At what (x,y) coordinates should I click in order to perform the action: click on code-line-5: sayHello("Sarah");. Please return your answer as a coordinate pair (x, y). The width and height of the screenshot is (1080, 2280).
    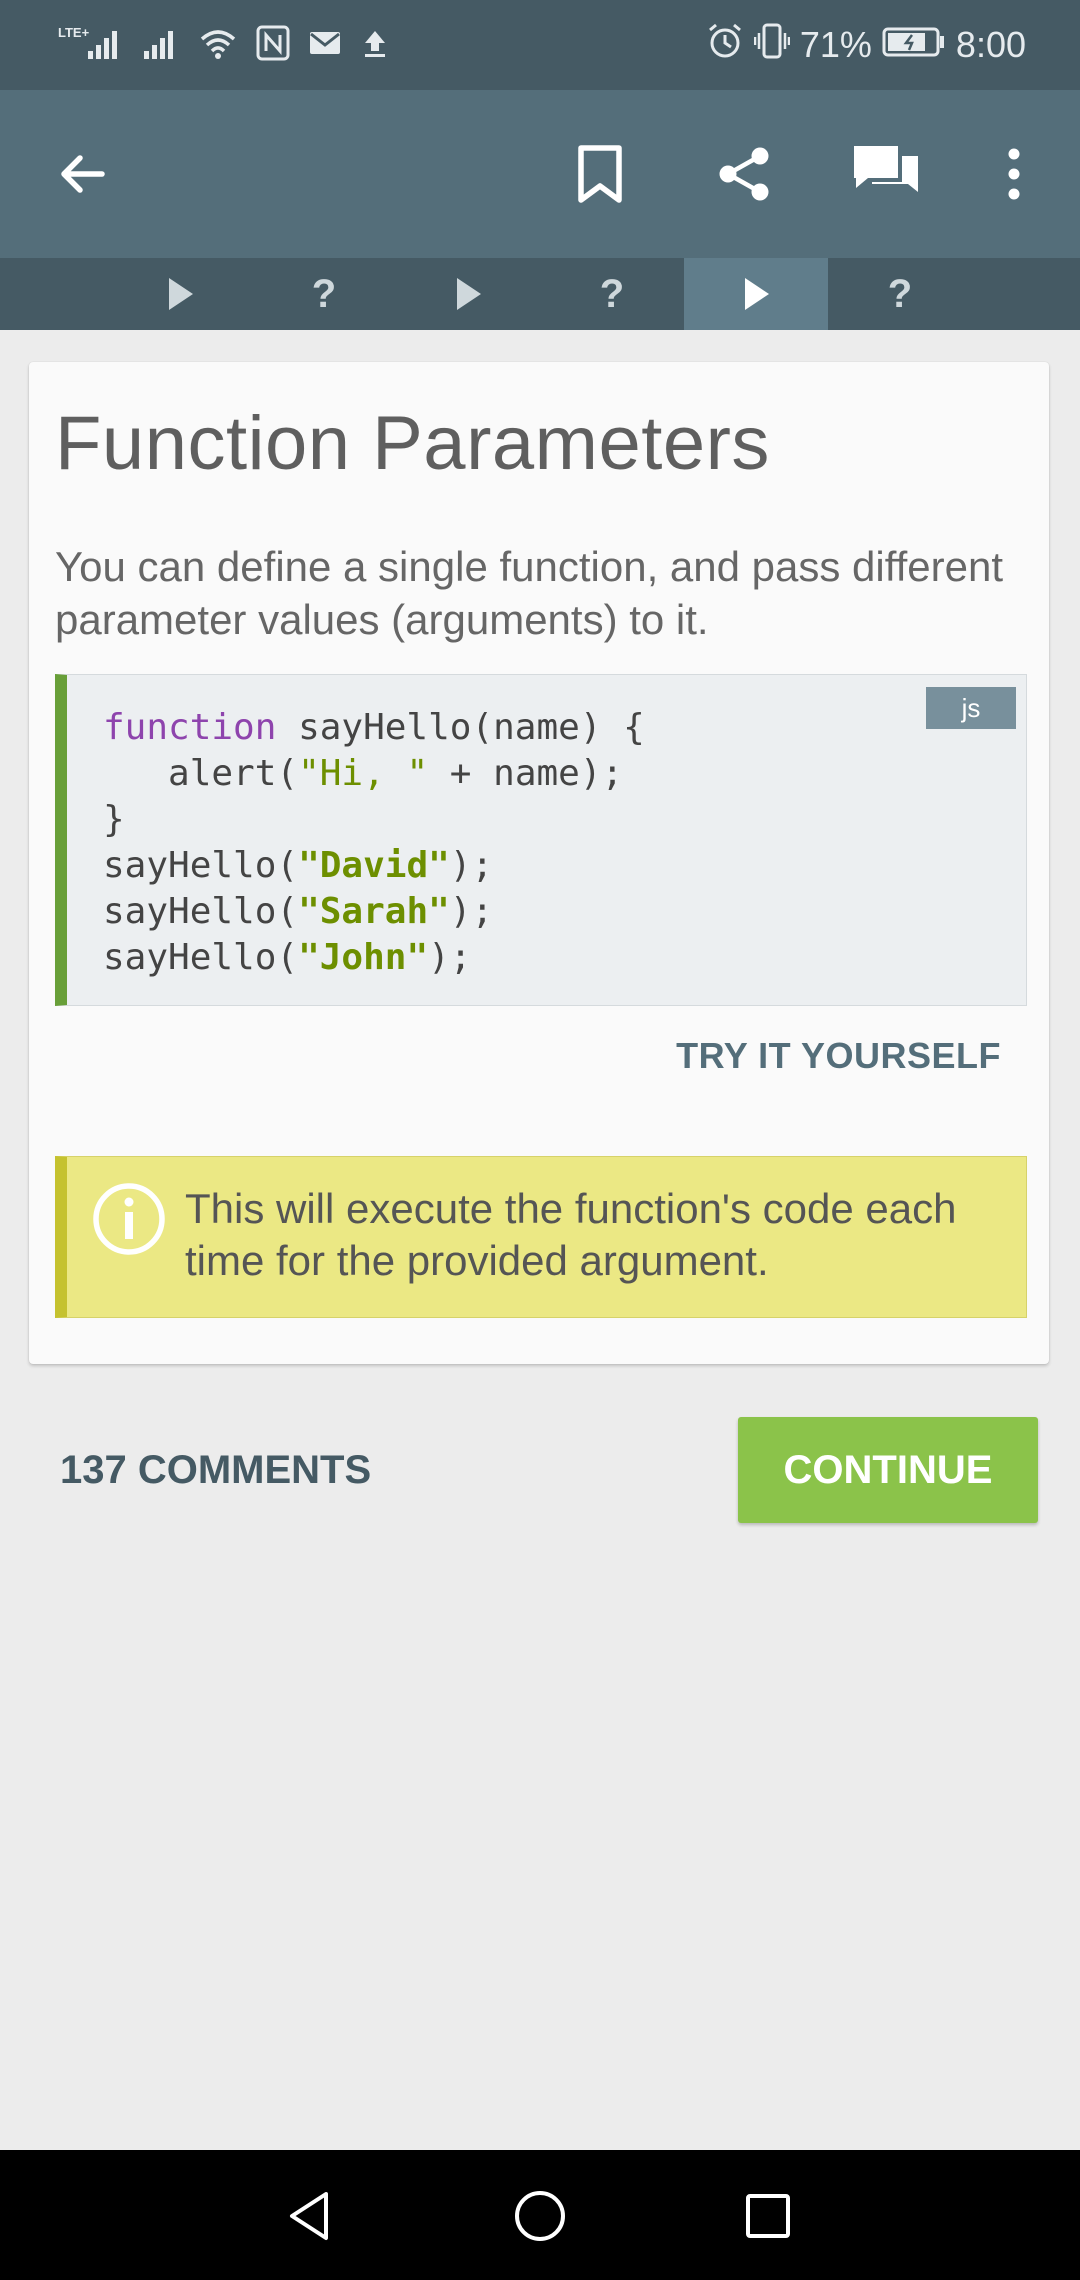
    Looking at the image, I should click on (298, 911).